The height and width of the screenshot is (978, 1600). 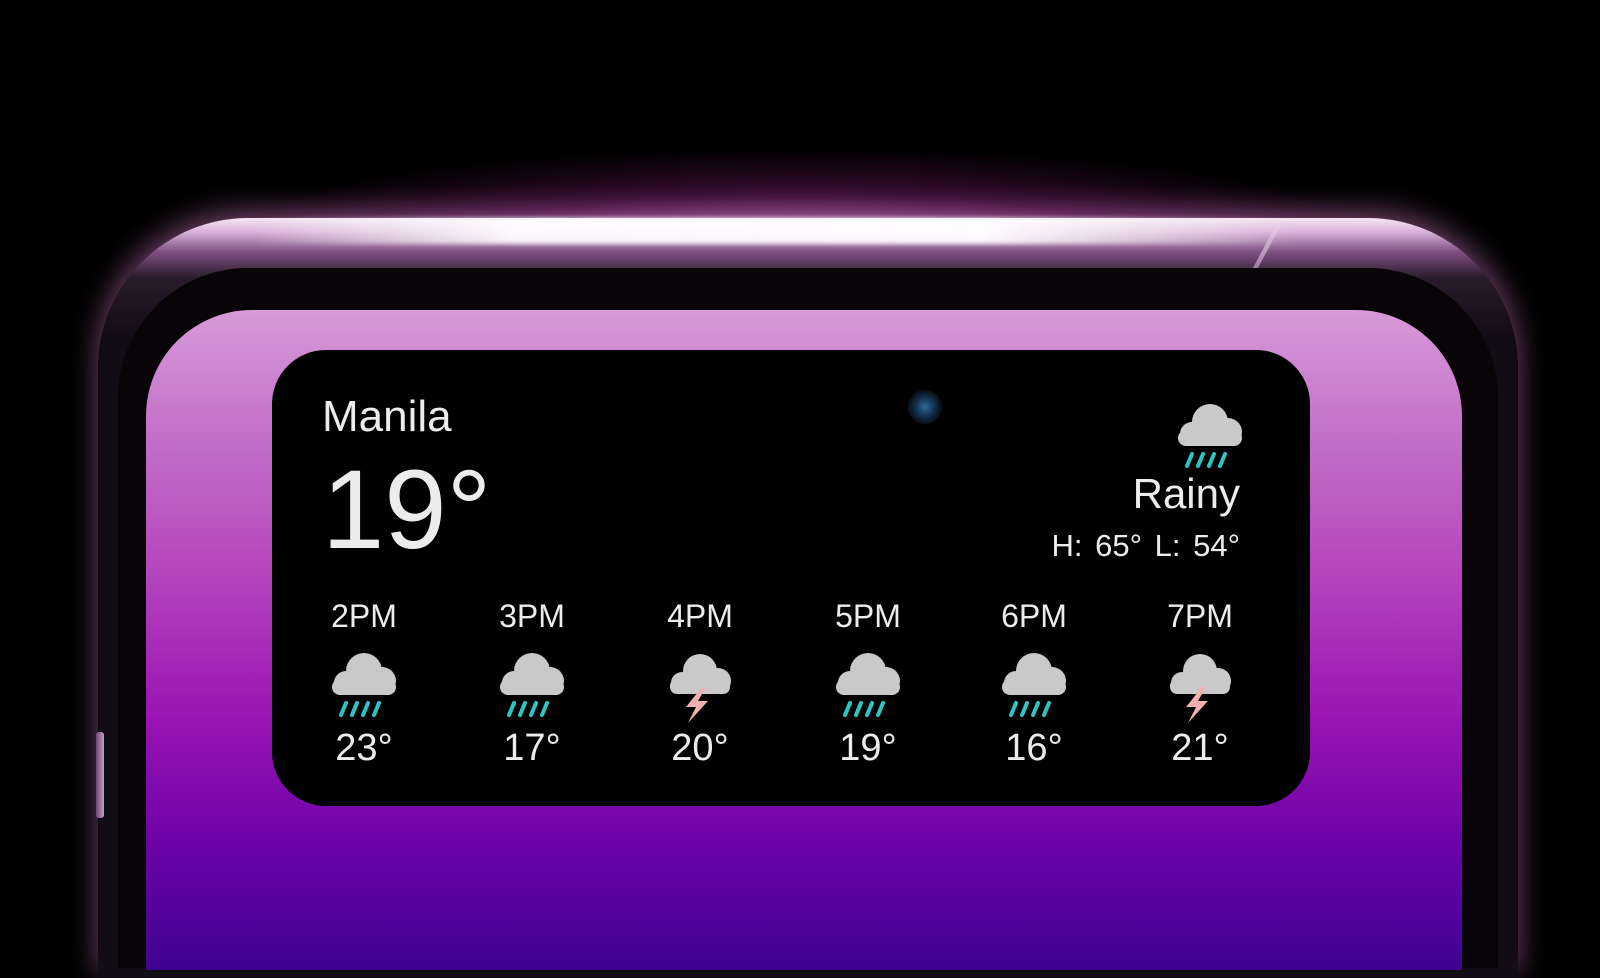 What do you see at coordinates (532, 616) in the screenshot?
I see `forecast-time: 3PM` at bounding box center [532, 616].